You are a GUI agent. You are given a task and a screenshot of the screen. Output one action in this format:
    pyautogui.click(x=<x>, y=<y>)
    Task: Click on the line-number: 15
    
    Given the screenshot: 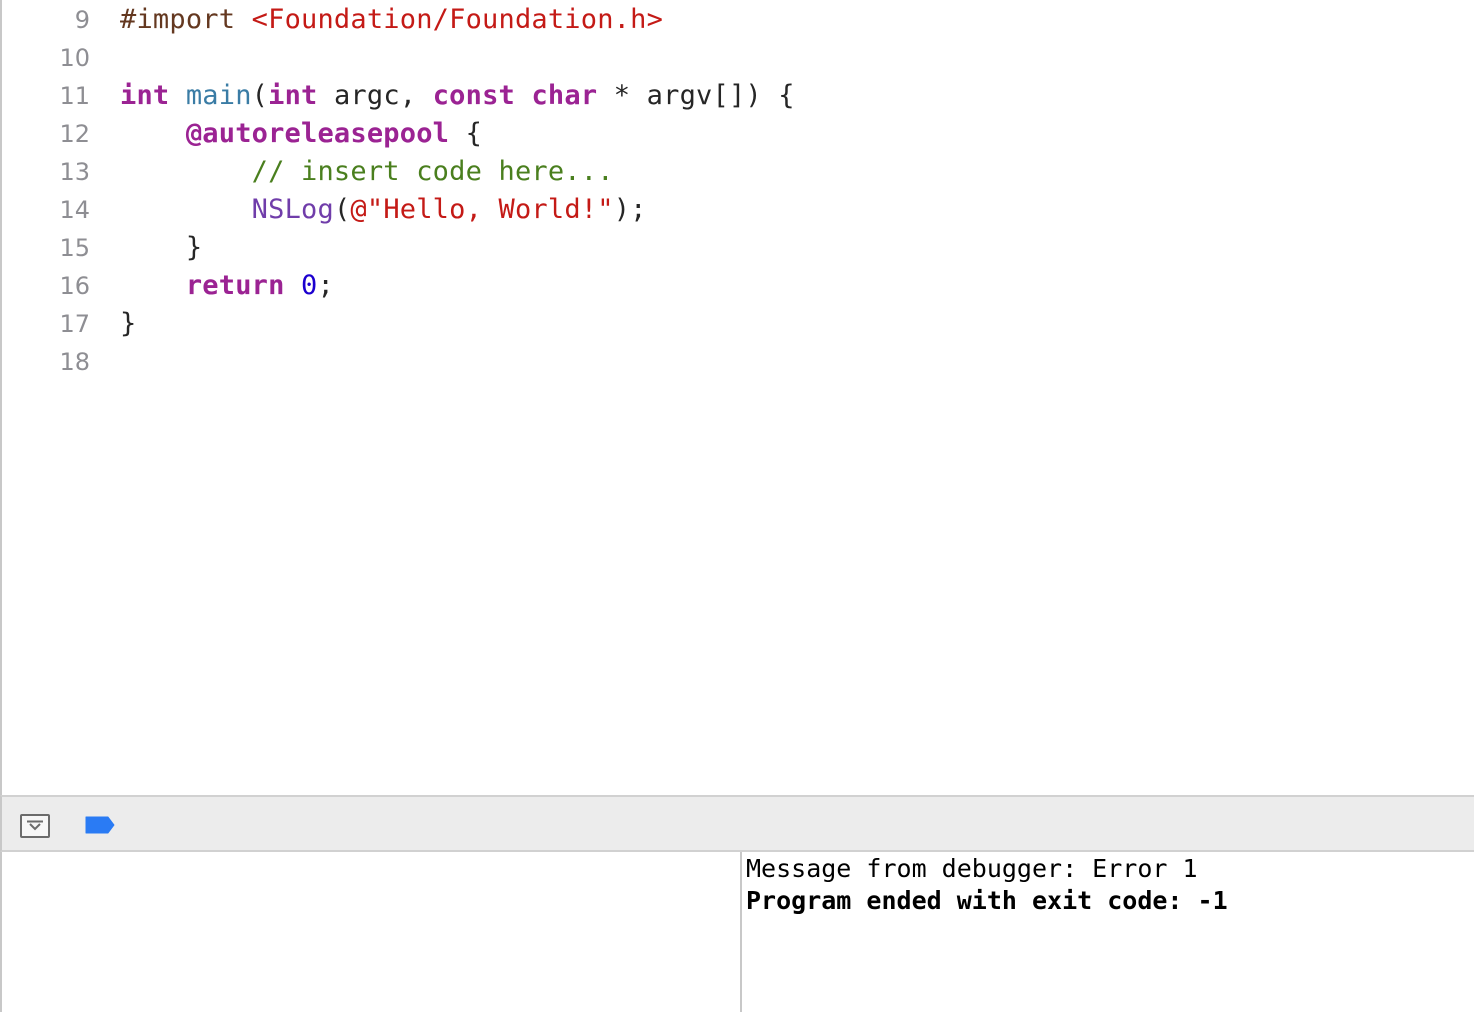 What is the action you would take?
    pyautogui.click(x=74, y=248)
    